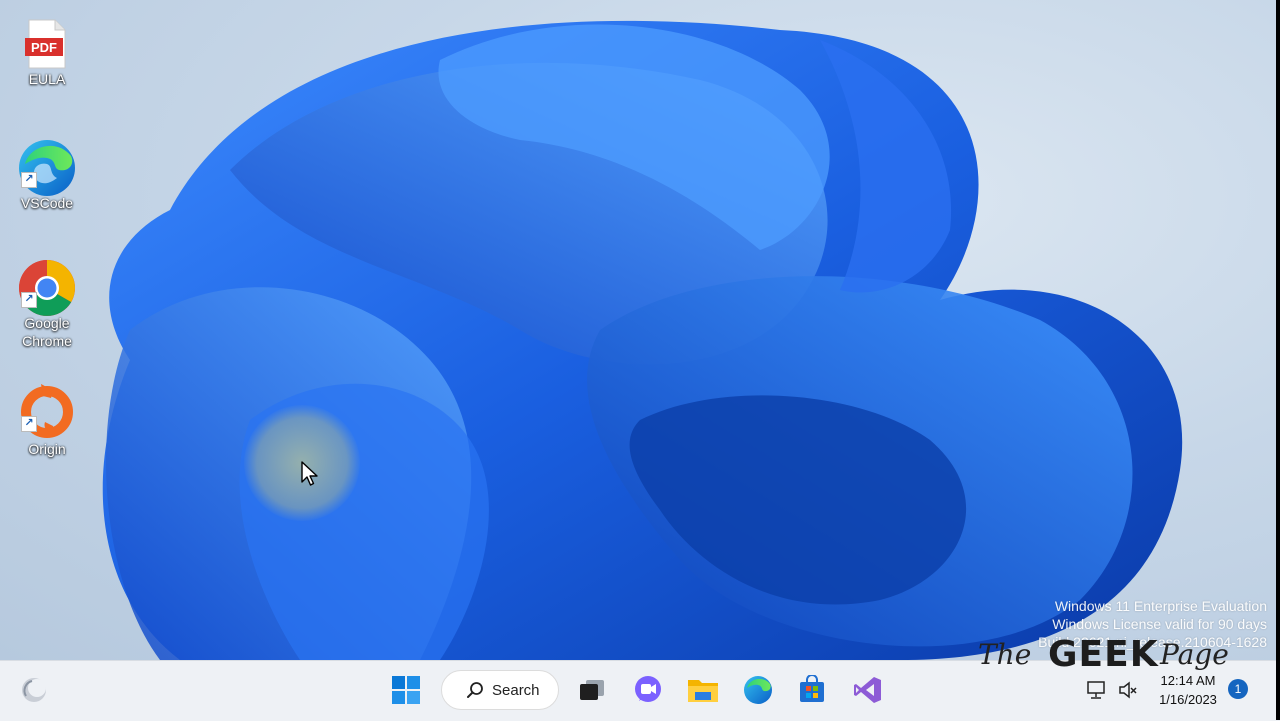  I want to click on brand-geek: GEEK, so click(1103, 654).